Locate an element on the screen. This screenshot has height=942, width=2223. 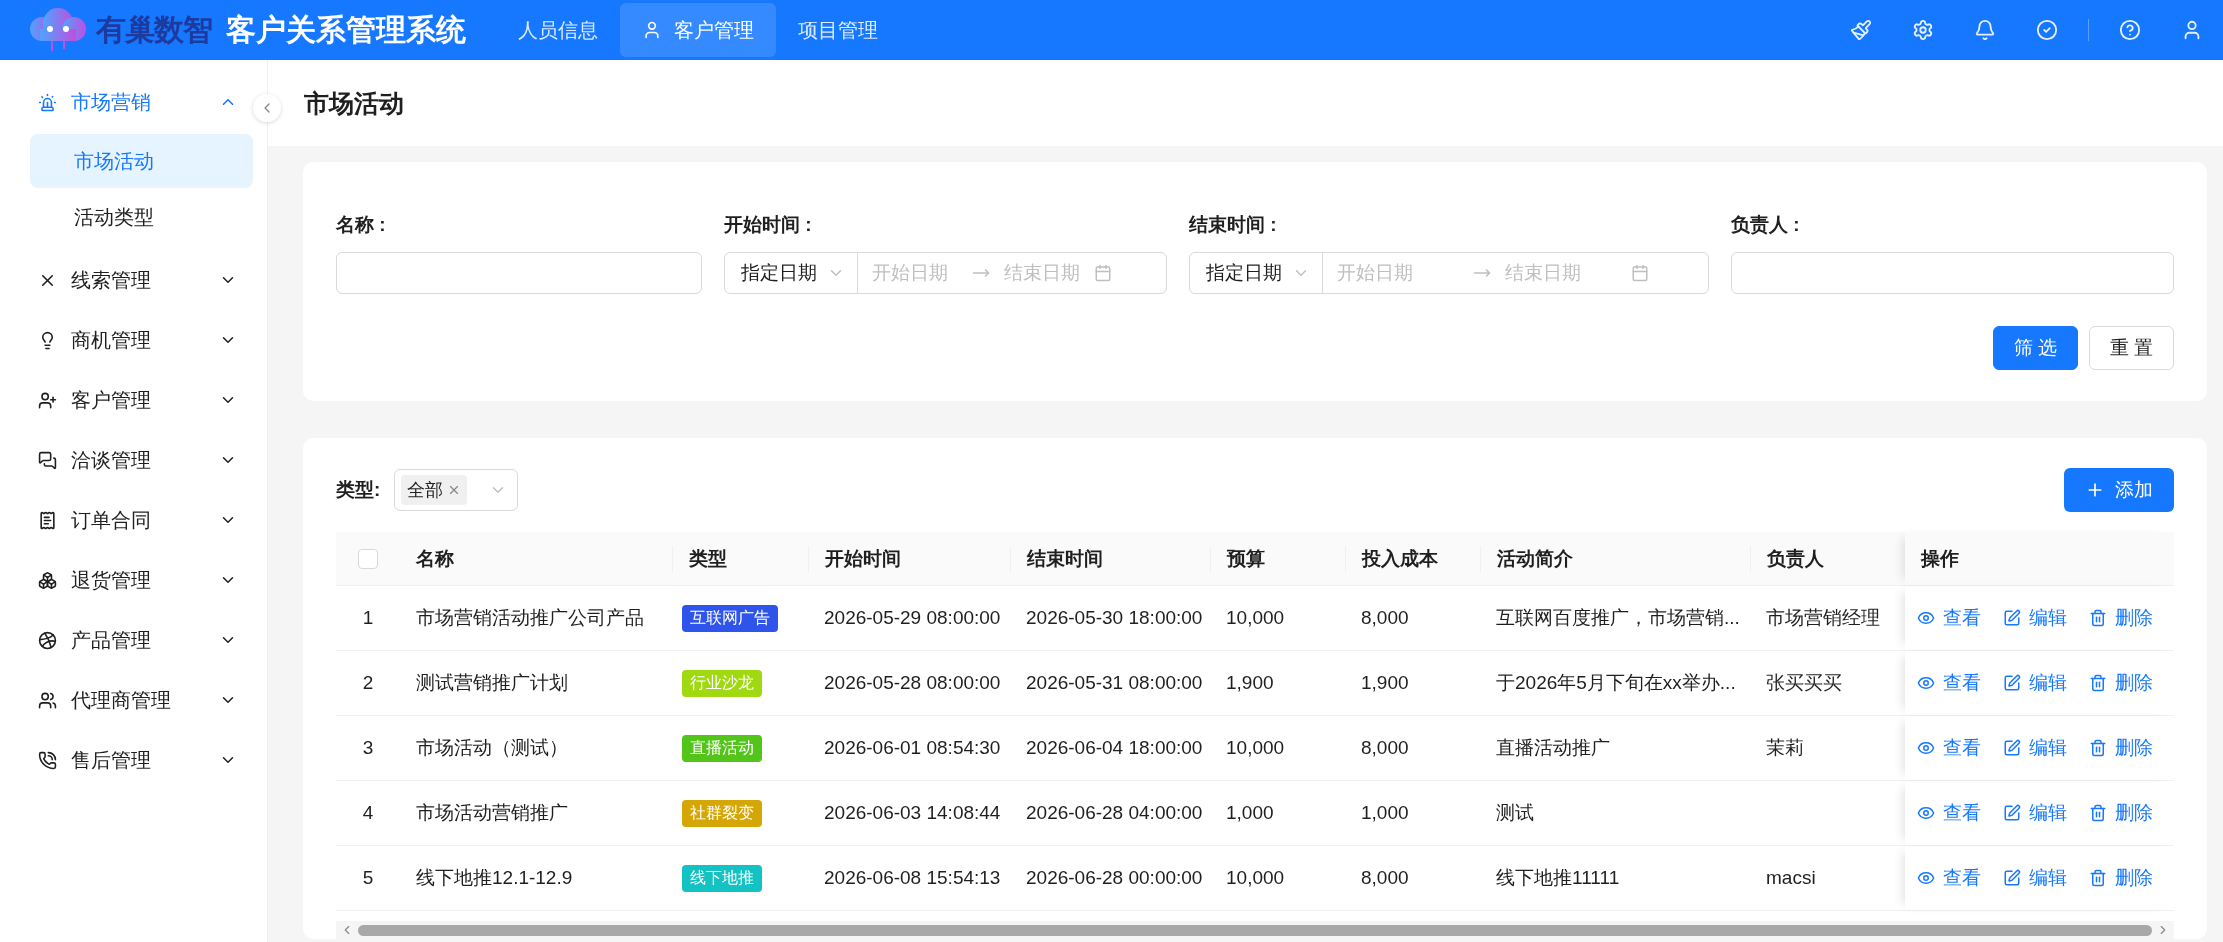
sidebar-item: 市场营销 is located at coordinates (118, 102).